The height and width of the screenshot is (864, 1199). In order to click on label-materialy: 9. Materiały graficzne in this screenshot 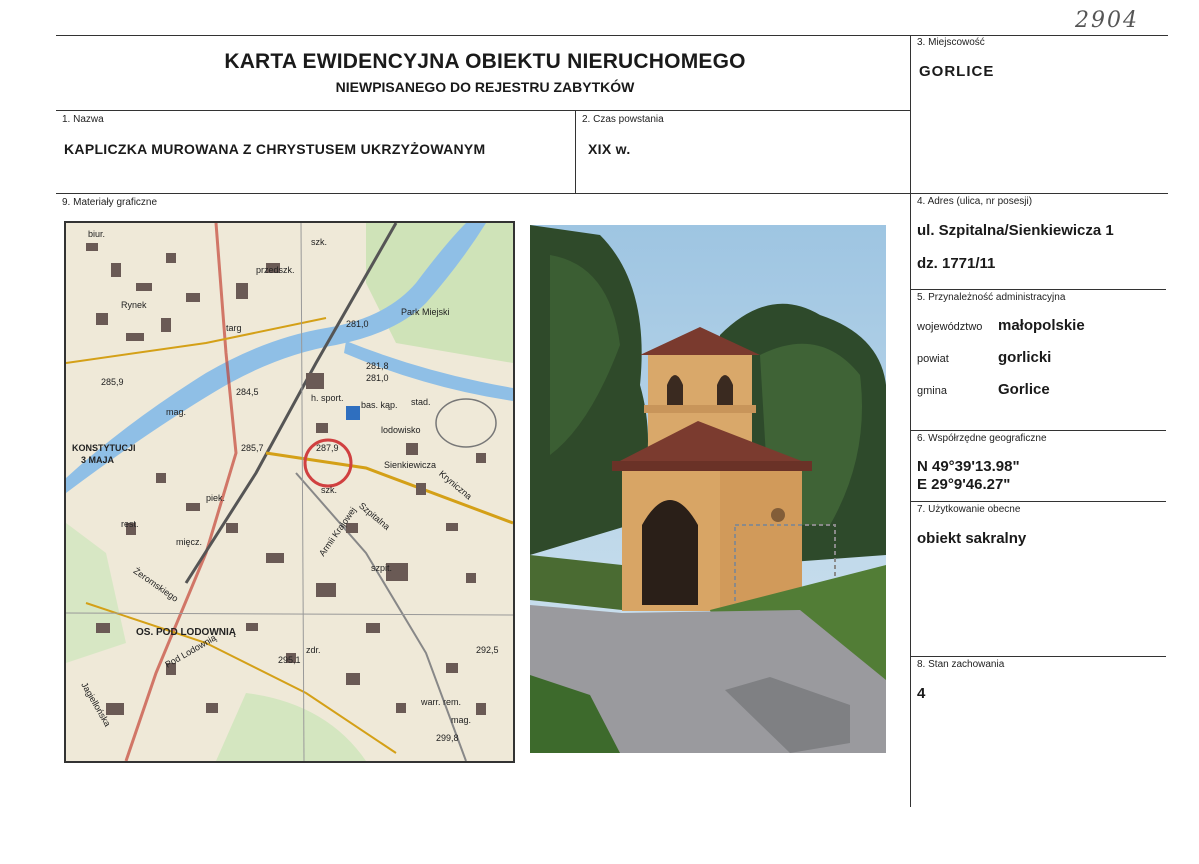, I will do `click(110, 202)`.